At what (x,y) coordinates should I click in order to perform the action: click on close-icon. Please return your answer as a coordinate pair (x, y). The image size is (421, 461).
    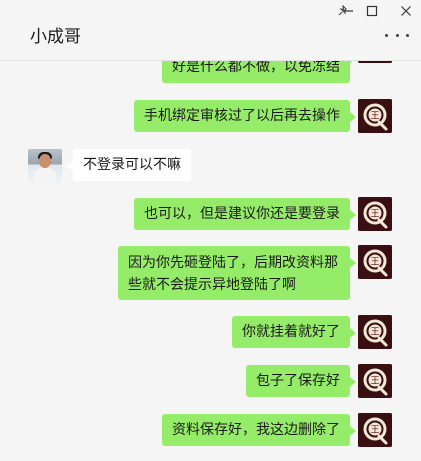
    Looking at the image, I should click on (406, 11).